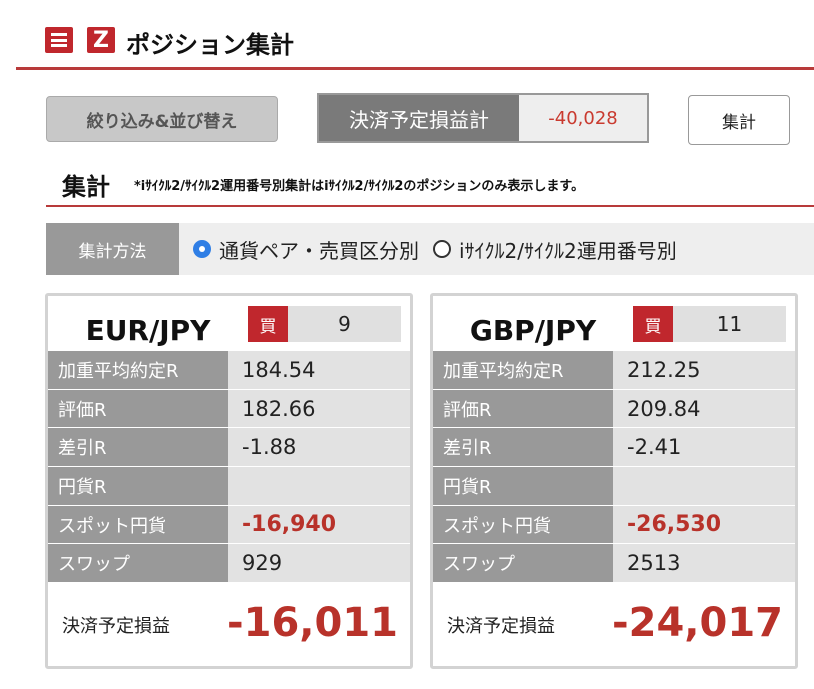  Describe the element at coordinates (568, 250) in the screenshot. I see `radio-by-cycle-label: iｻｲｸﾙ2/ｻｲｸﾙ2運用番号別` at that location.